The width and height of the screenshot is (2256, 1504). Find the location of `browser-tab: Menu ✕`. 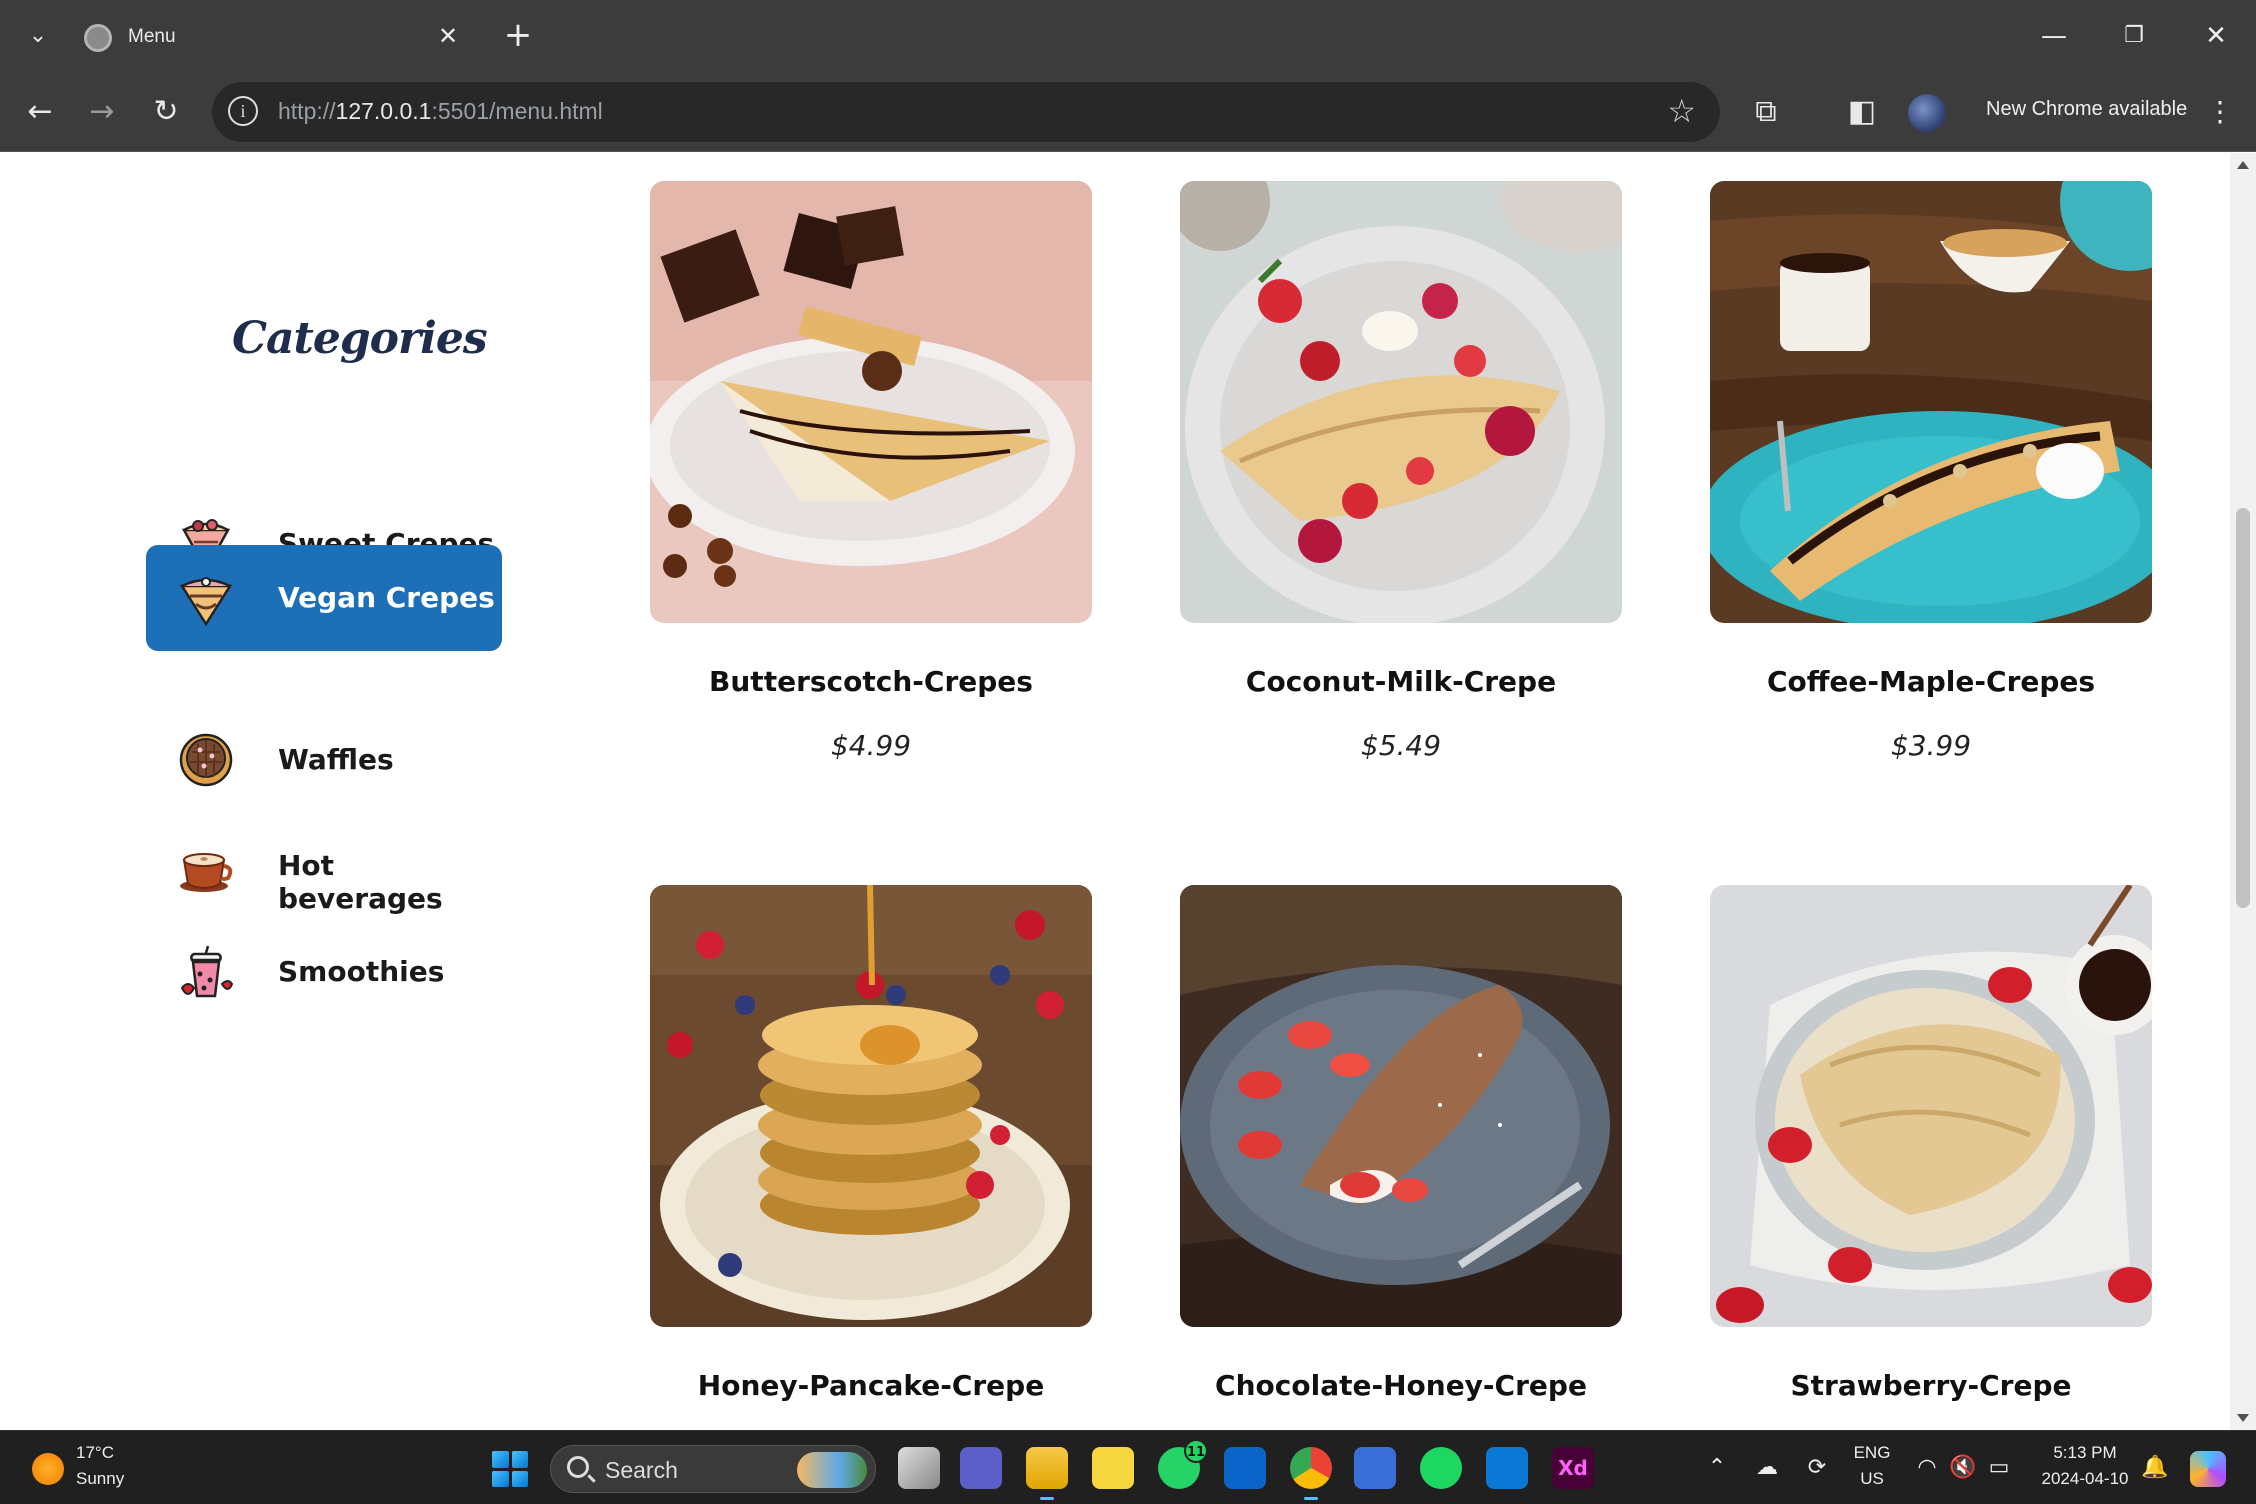

browser-tab: Menu ✕ is located at coordinates (280, 41).